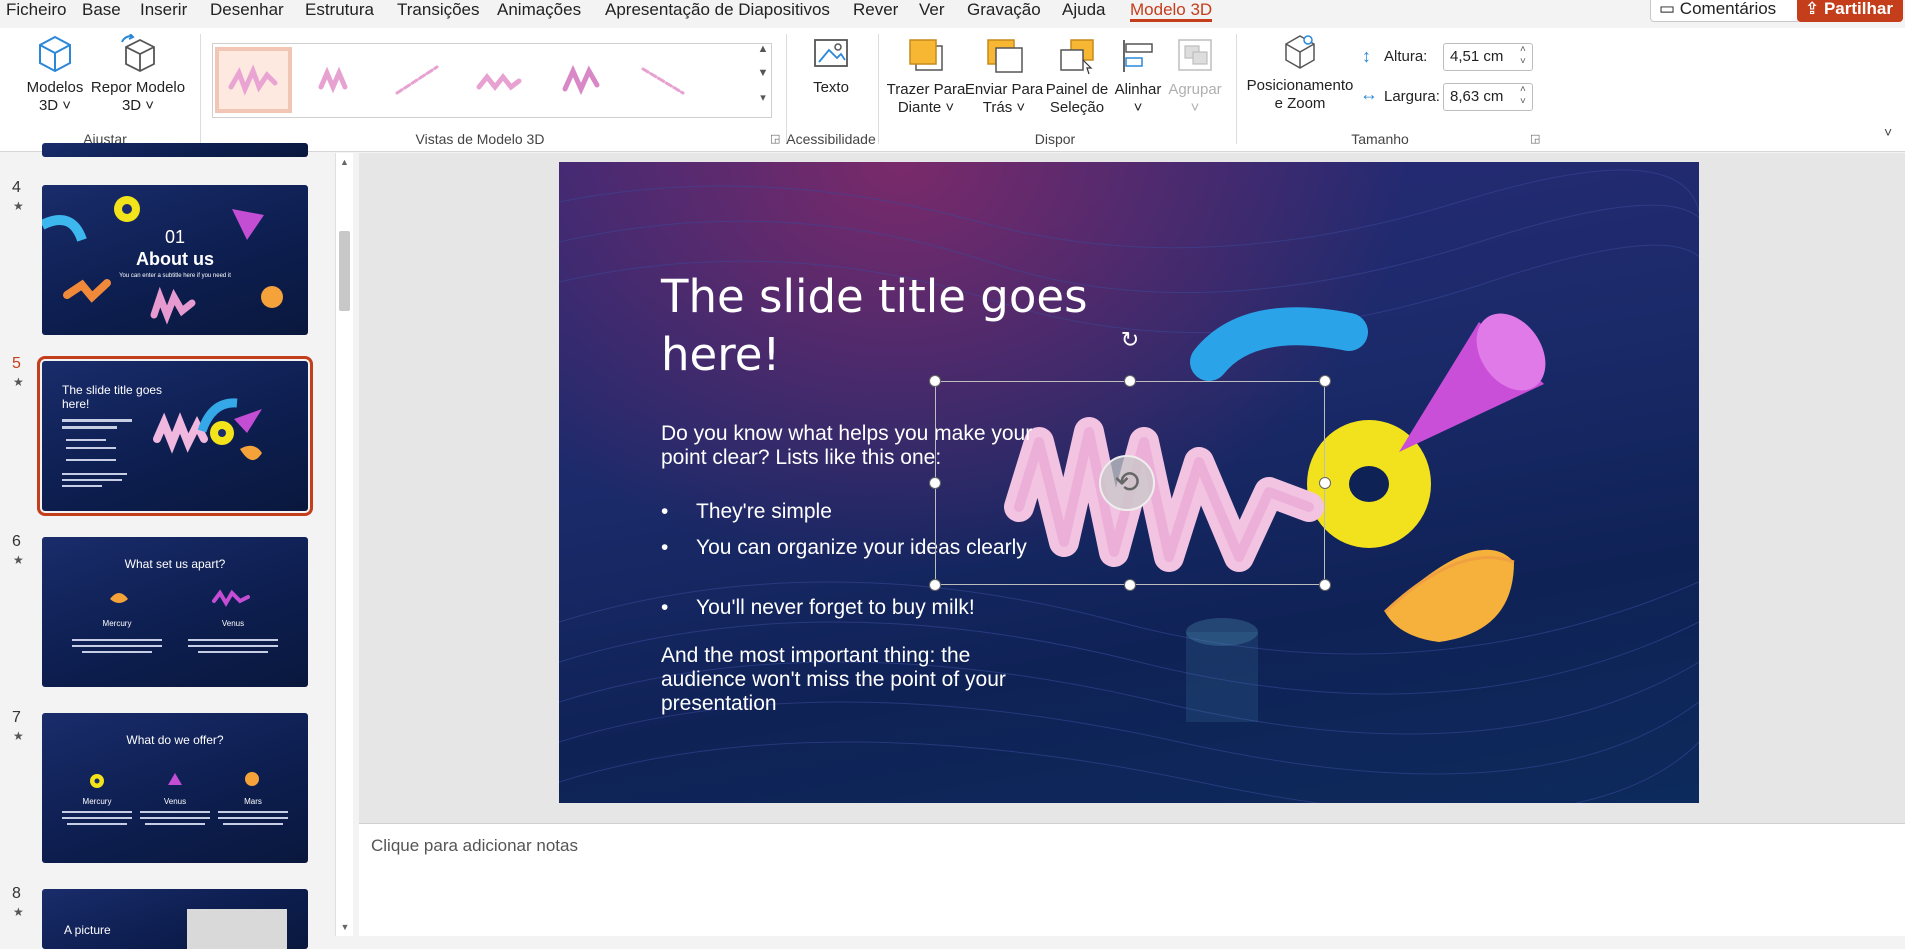 The height and width of the screenshot is (949, 1905). Describe the element at coordinates (1300, 85) in the screenshot. I see `posicionamento-label-1: Posicionamento` at that location.